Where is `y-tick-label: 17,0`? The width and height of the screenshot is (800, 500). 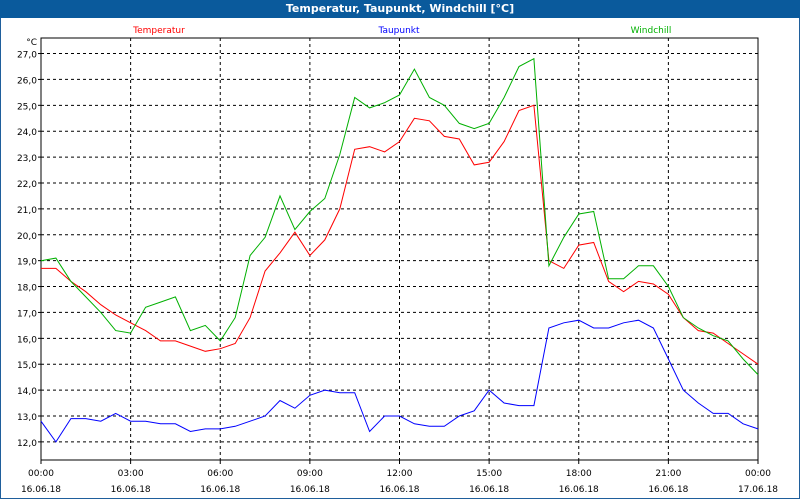 y-tick-label: 17,0 is located at coordinates (27, 314).